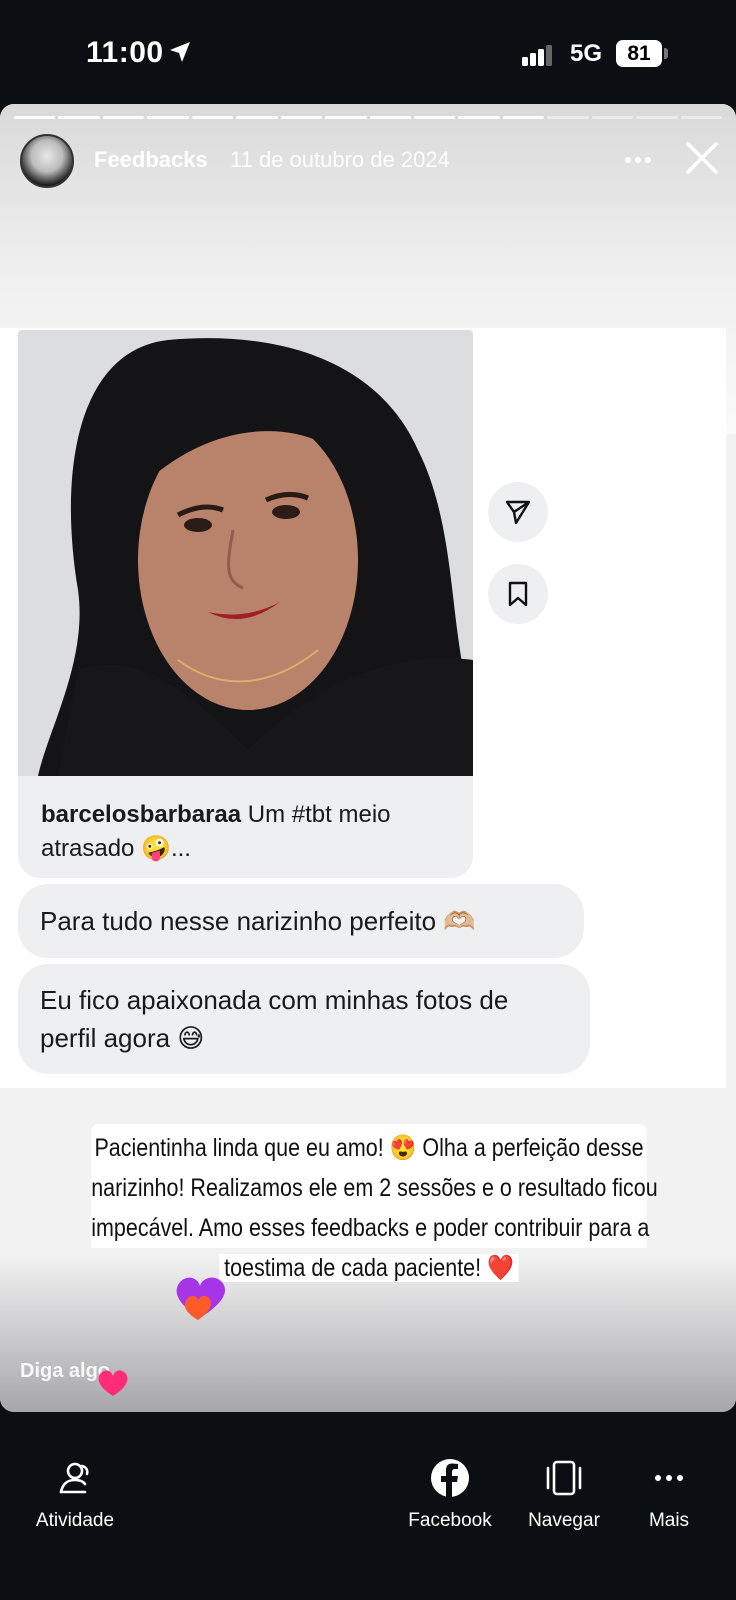  What do you see at coordinates (669, 1495) in the screenshot?
I see `nav-more: Mais` at bounding box center [669, 1495].